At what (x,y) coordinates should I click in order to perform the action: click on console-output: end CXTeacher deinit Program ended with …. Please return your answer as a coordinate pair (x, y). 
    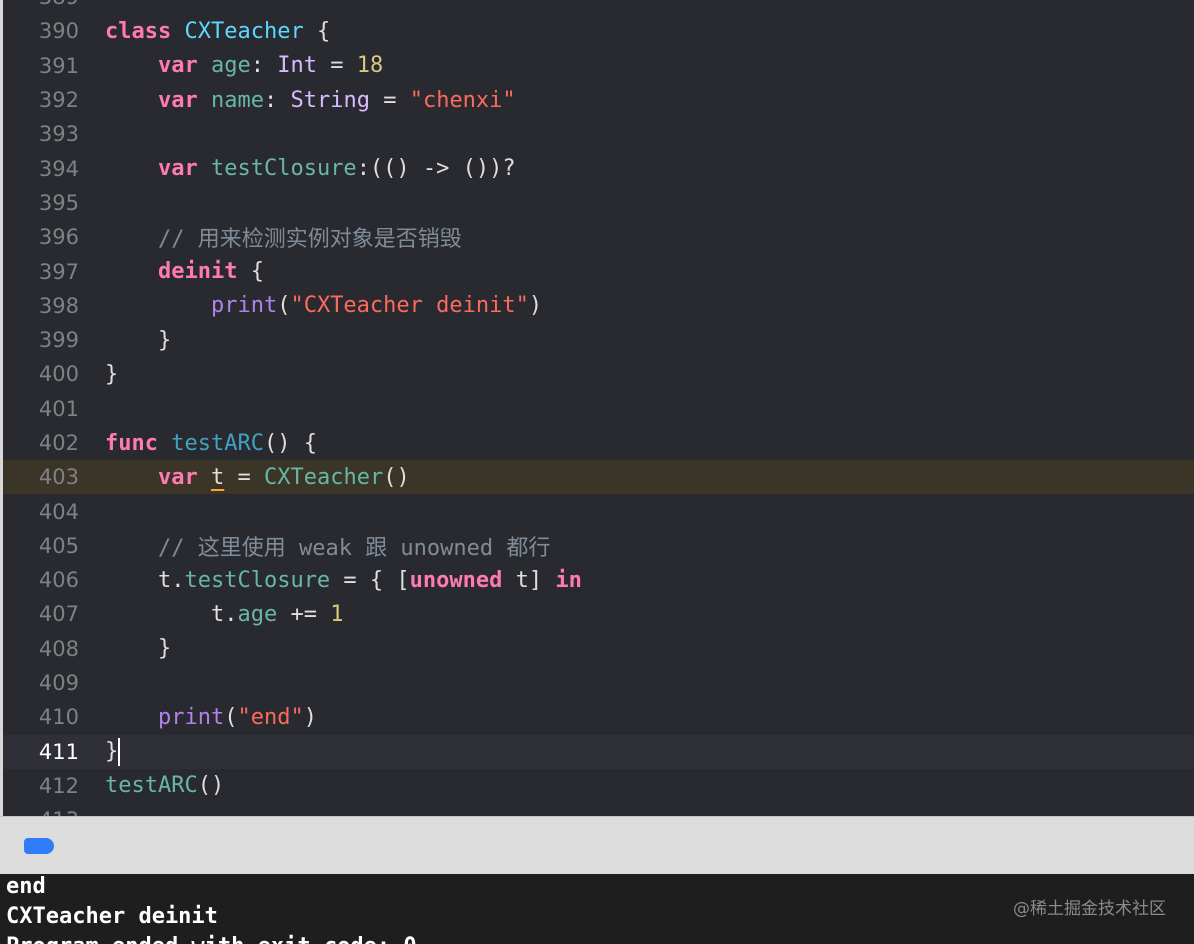
    Looking at the image, I should click on (597, 909).